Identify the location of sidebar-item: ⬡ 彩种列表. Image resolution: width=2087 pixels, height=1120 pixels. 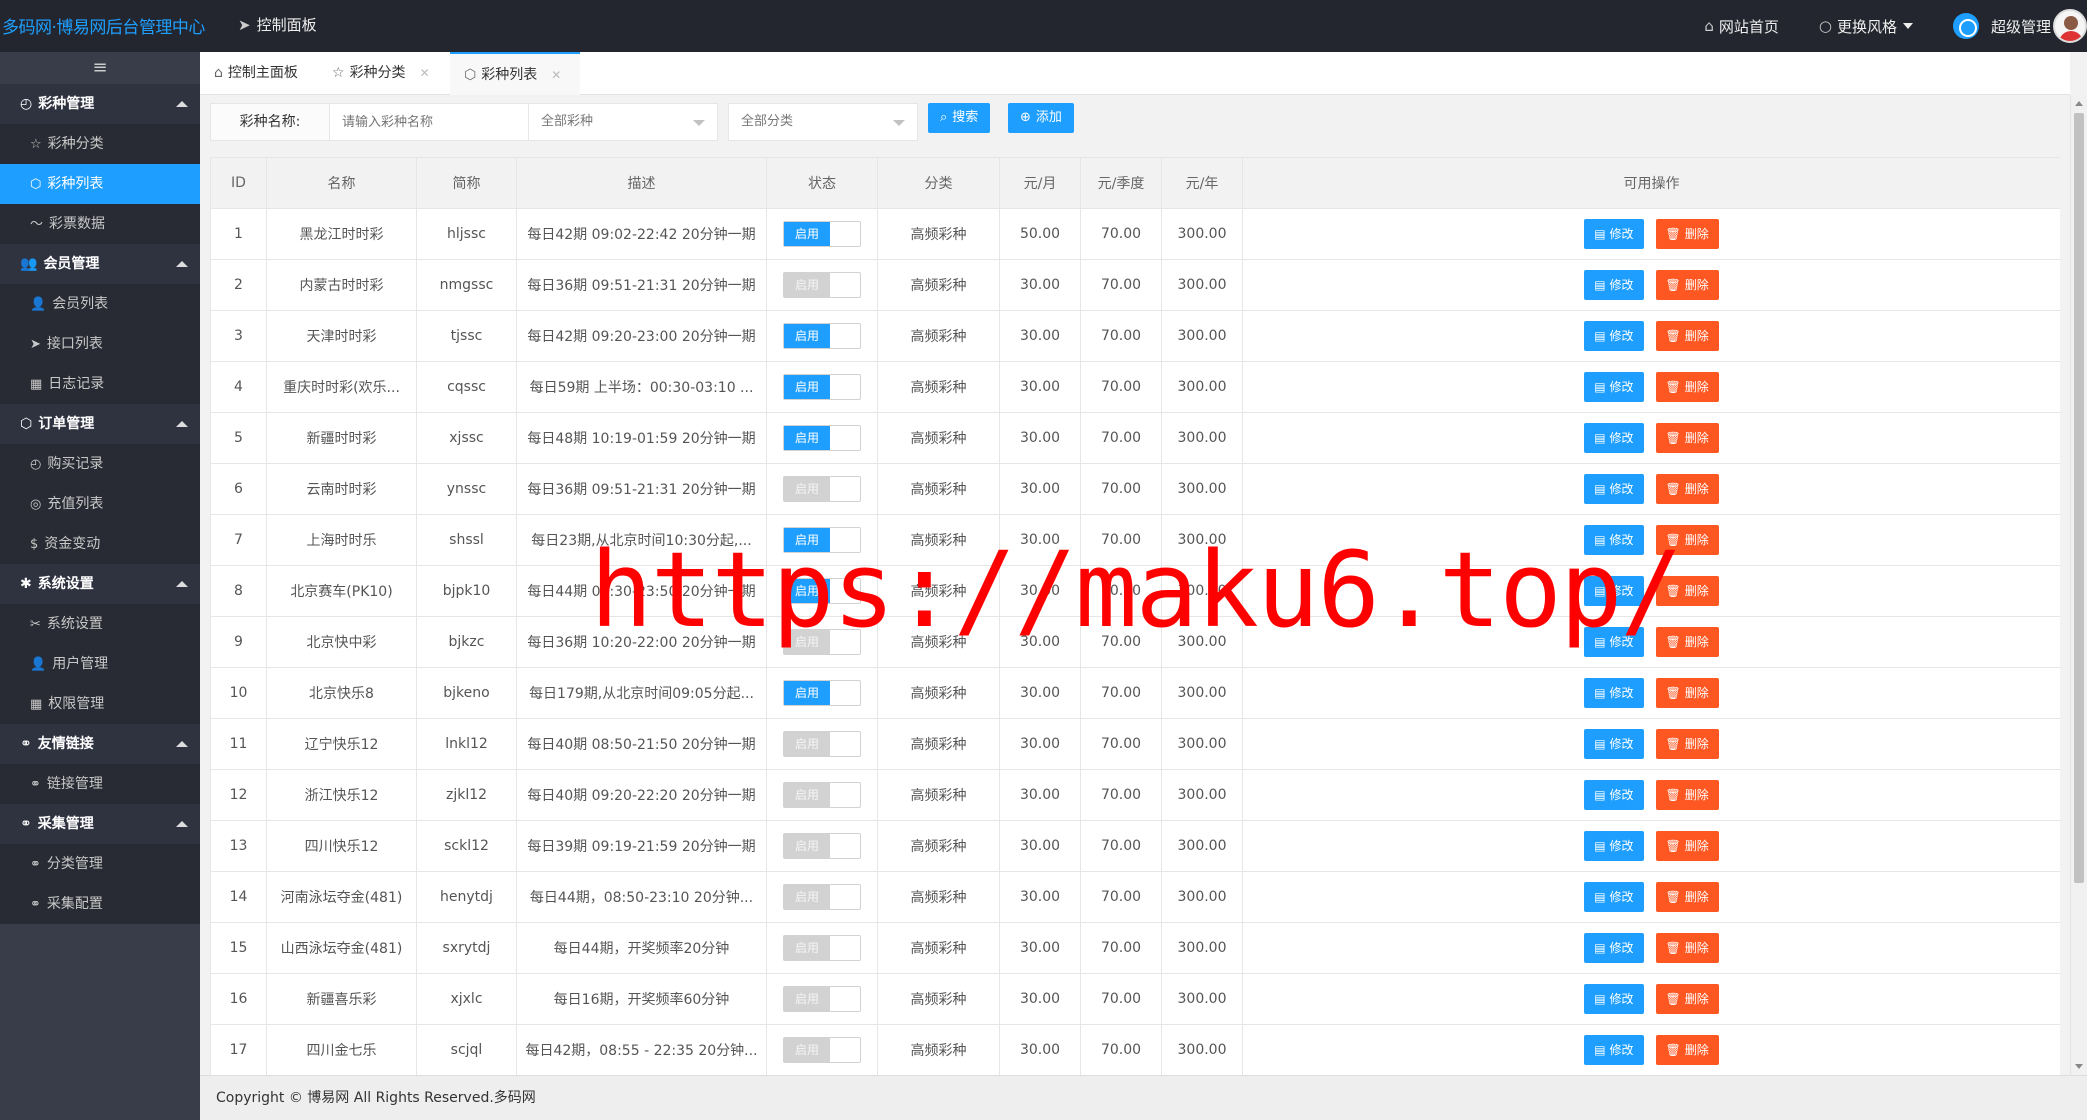
(100, 184).